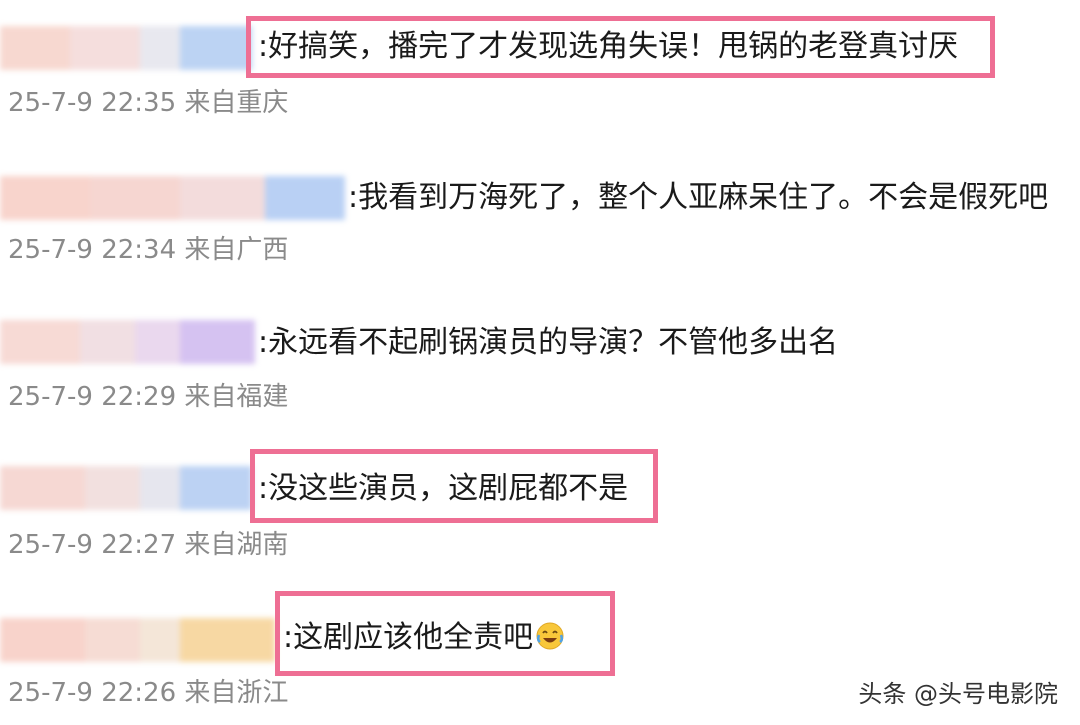 The width and height of the screenshot is (1080, 725). What do you see at coordinates (408, 637) in the screenshot?
I see `comment-text-content: :这剧应该他全责吧` at bounding box center [408, 637].